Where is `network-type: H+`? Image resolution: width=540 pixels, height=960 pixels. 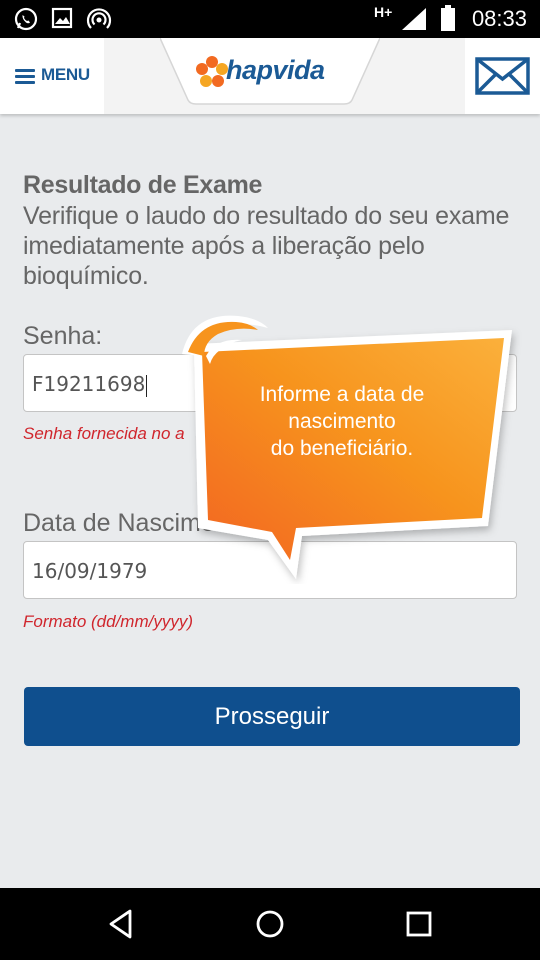
network-type: H+ is located at coordinates (383, 12).